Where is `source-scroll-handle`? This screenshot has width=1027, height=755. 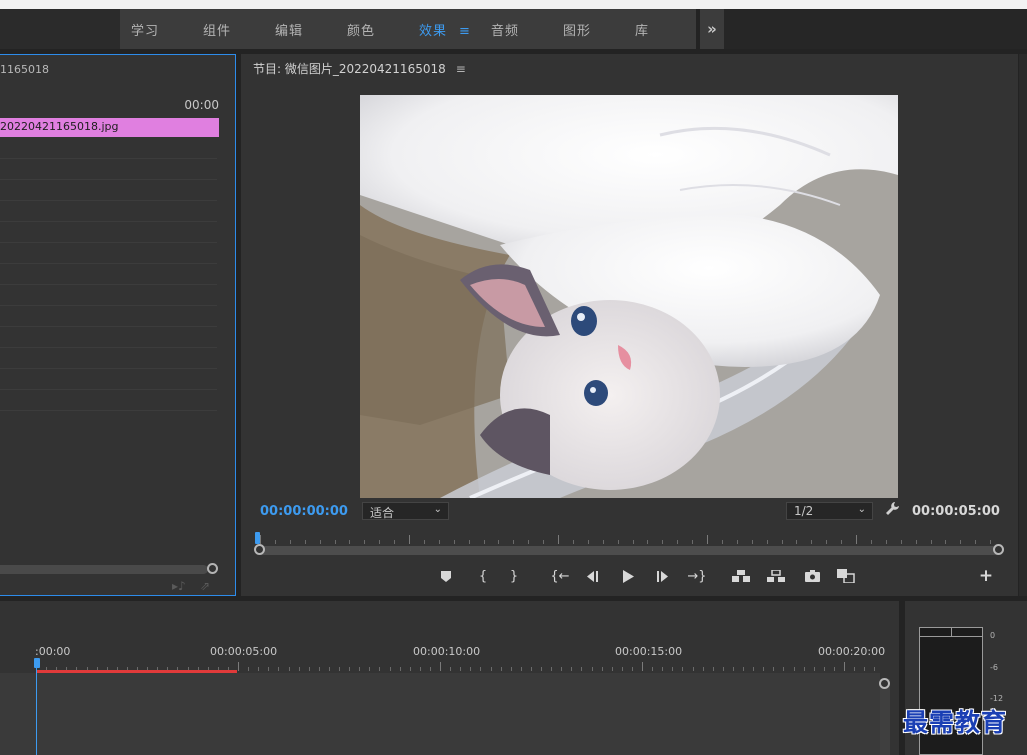 source-scroll-handle is located at coordinates (212, 568).